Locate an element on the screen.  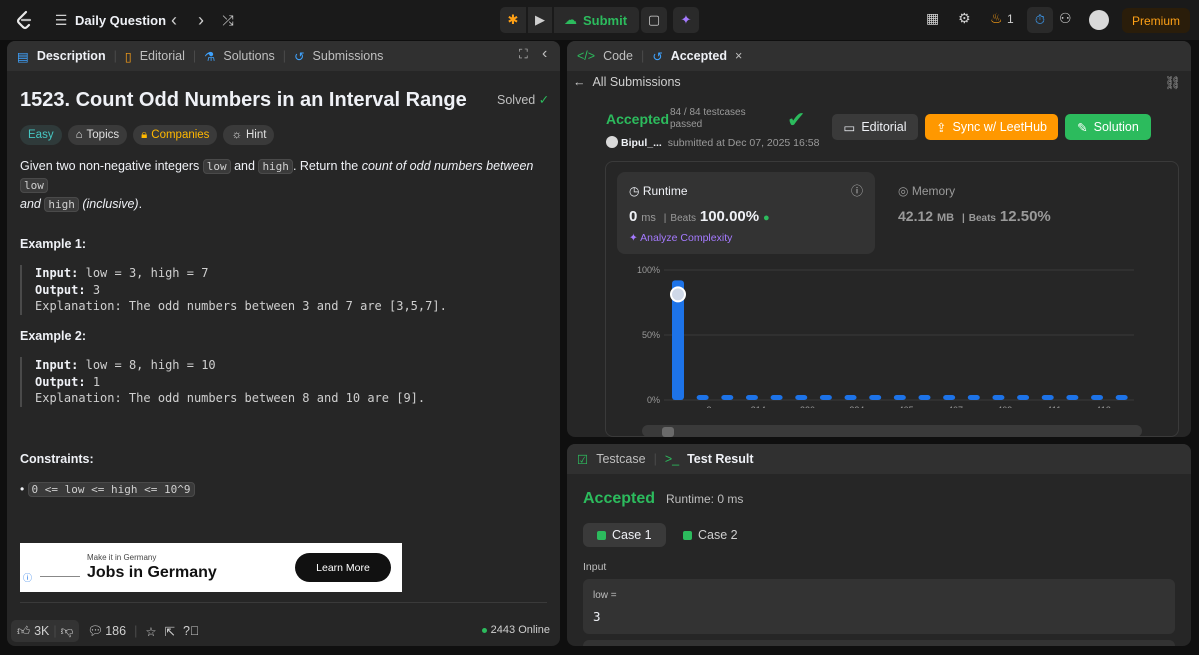
comment-count: 186 is located at coordinates (116, 631).